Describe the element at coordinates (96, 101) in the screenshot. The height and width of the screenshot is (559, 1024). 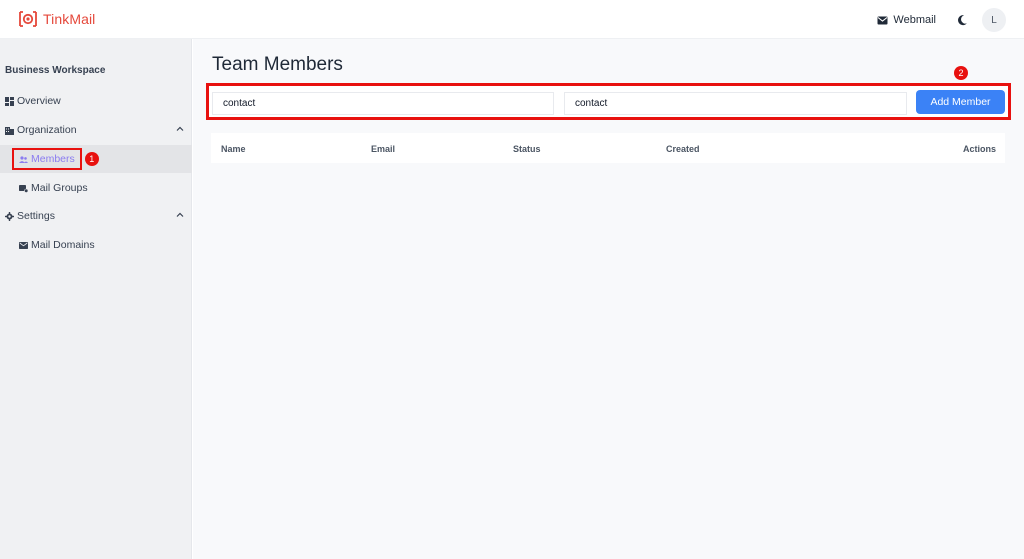
I see `sidebar-item-overview: Overview` at that location.